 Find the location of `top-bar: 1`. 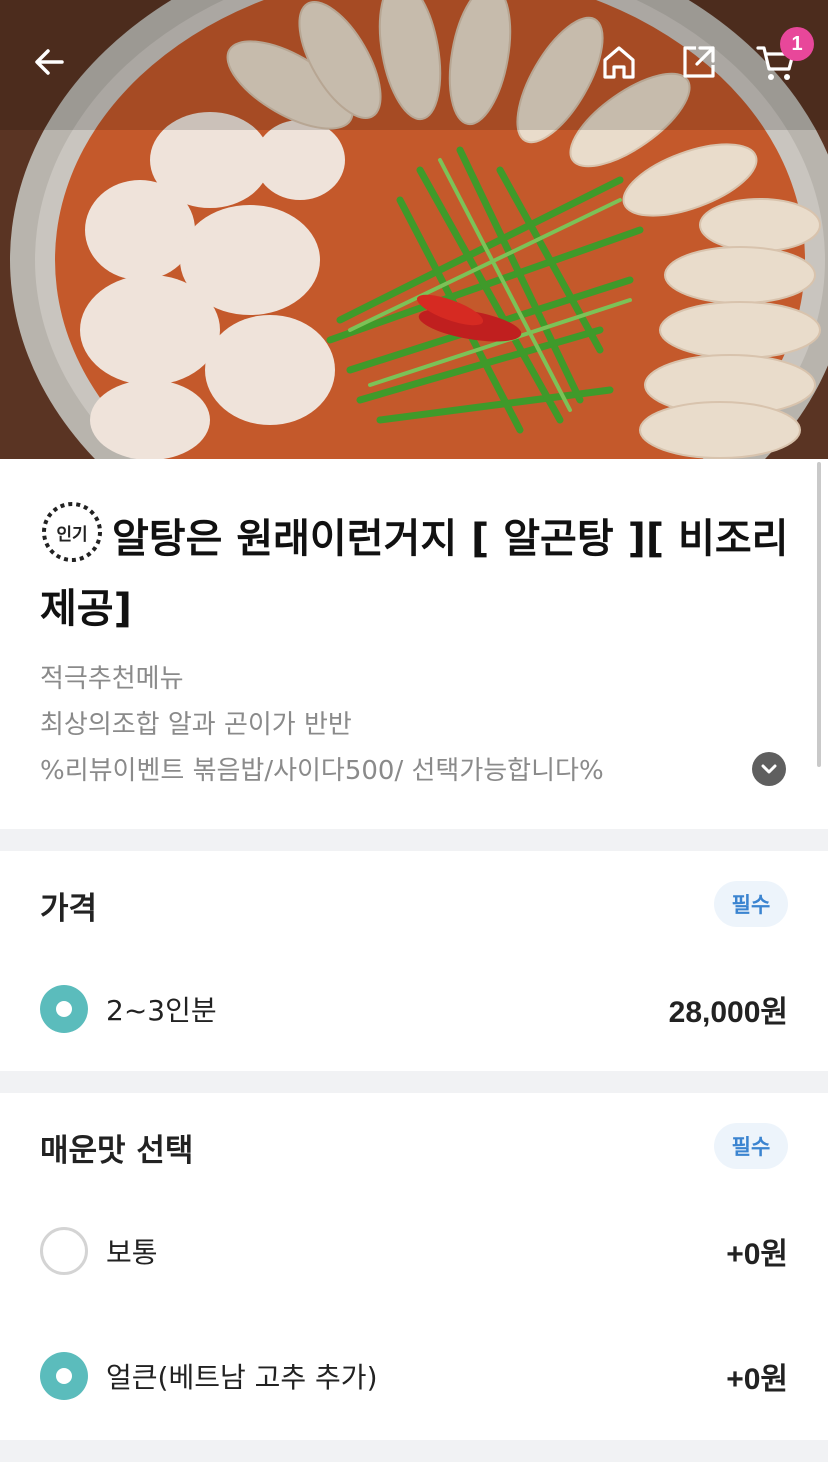

top-bar: 1 is located at coordinates (414, 60).